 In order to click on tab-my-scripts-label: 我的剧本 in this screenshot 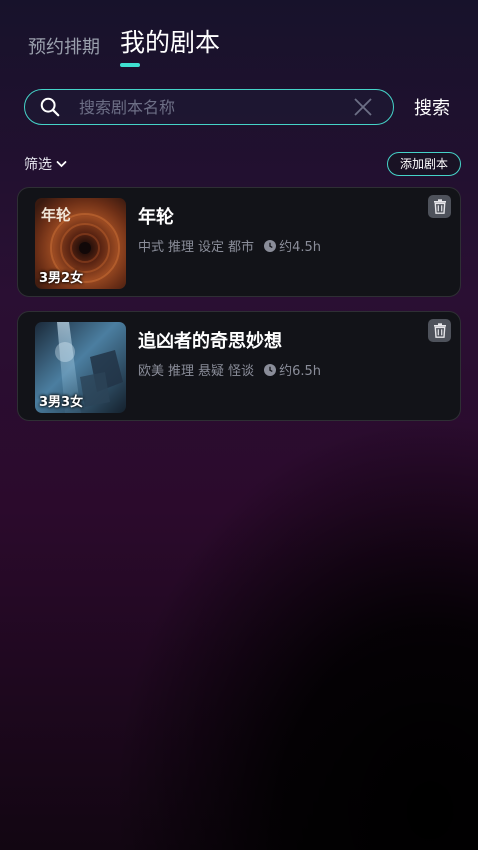, I will do `click(170, 42)`.